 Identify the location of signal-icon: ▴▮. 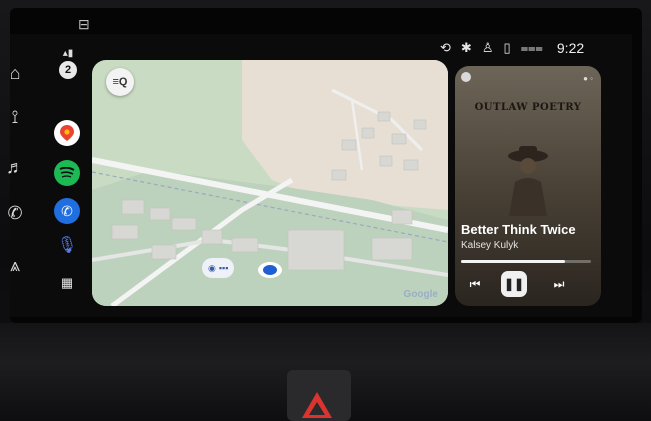
(68, 53).